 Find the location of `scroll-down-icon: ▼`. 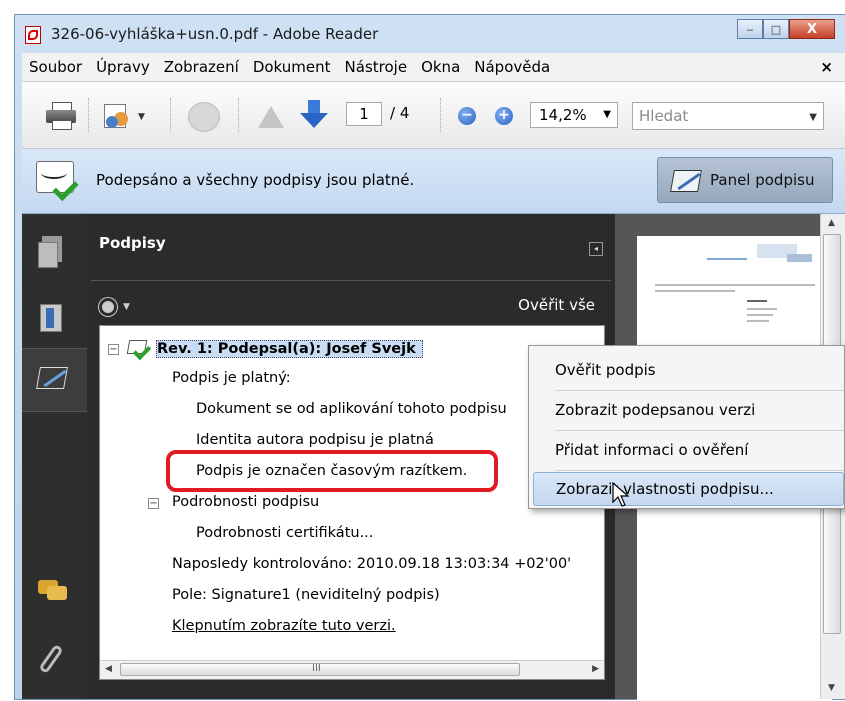

scroll-down-icon: ▼ is located at coordinates (831, 688).